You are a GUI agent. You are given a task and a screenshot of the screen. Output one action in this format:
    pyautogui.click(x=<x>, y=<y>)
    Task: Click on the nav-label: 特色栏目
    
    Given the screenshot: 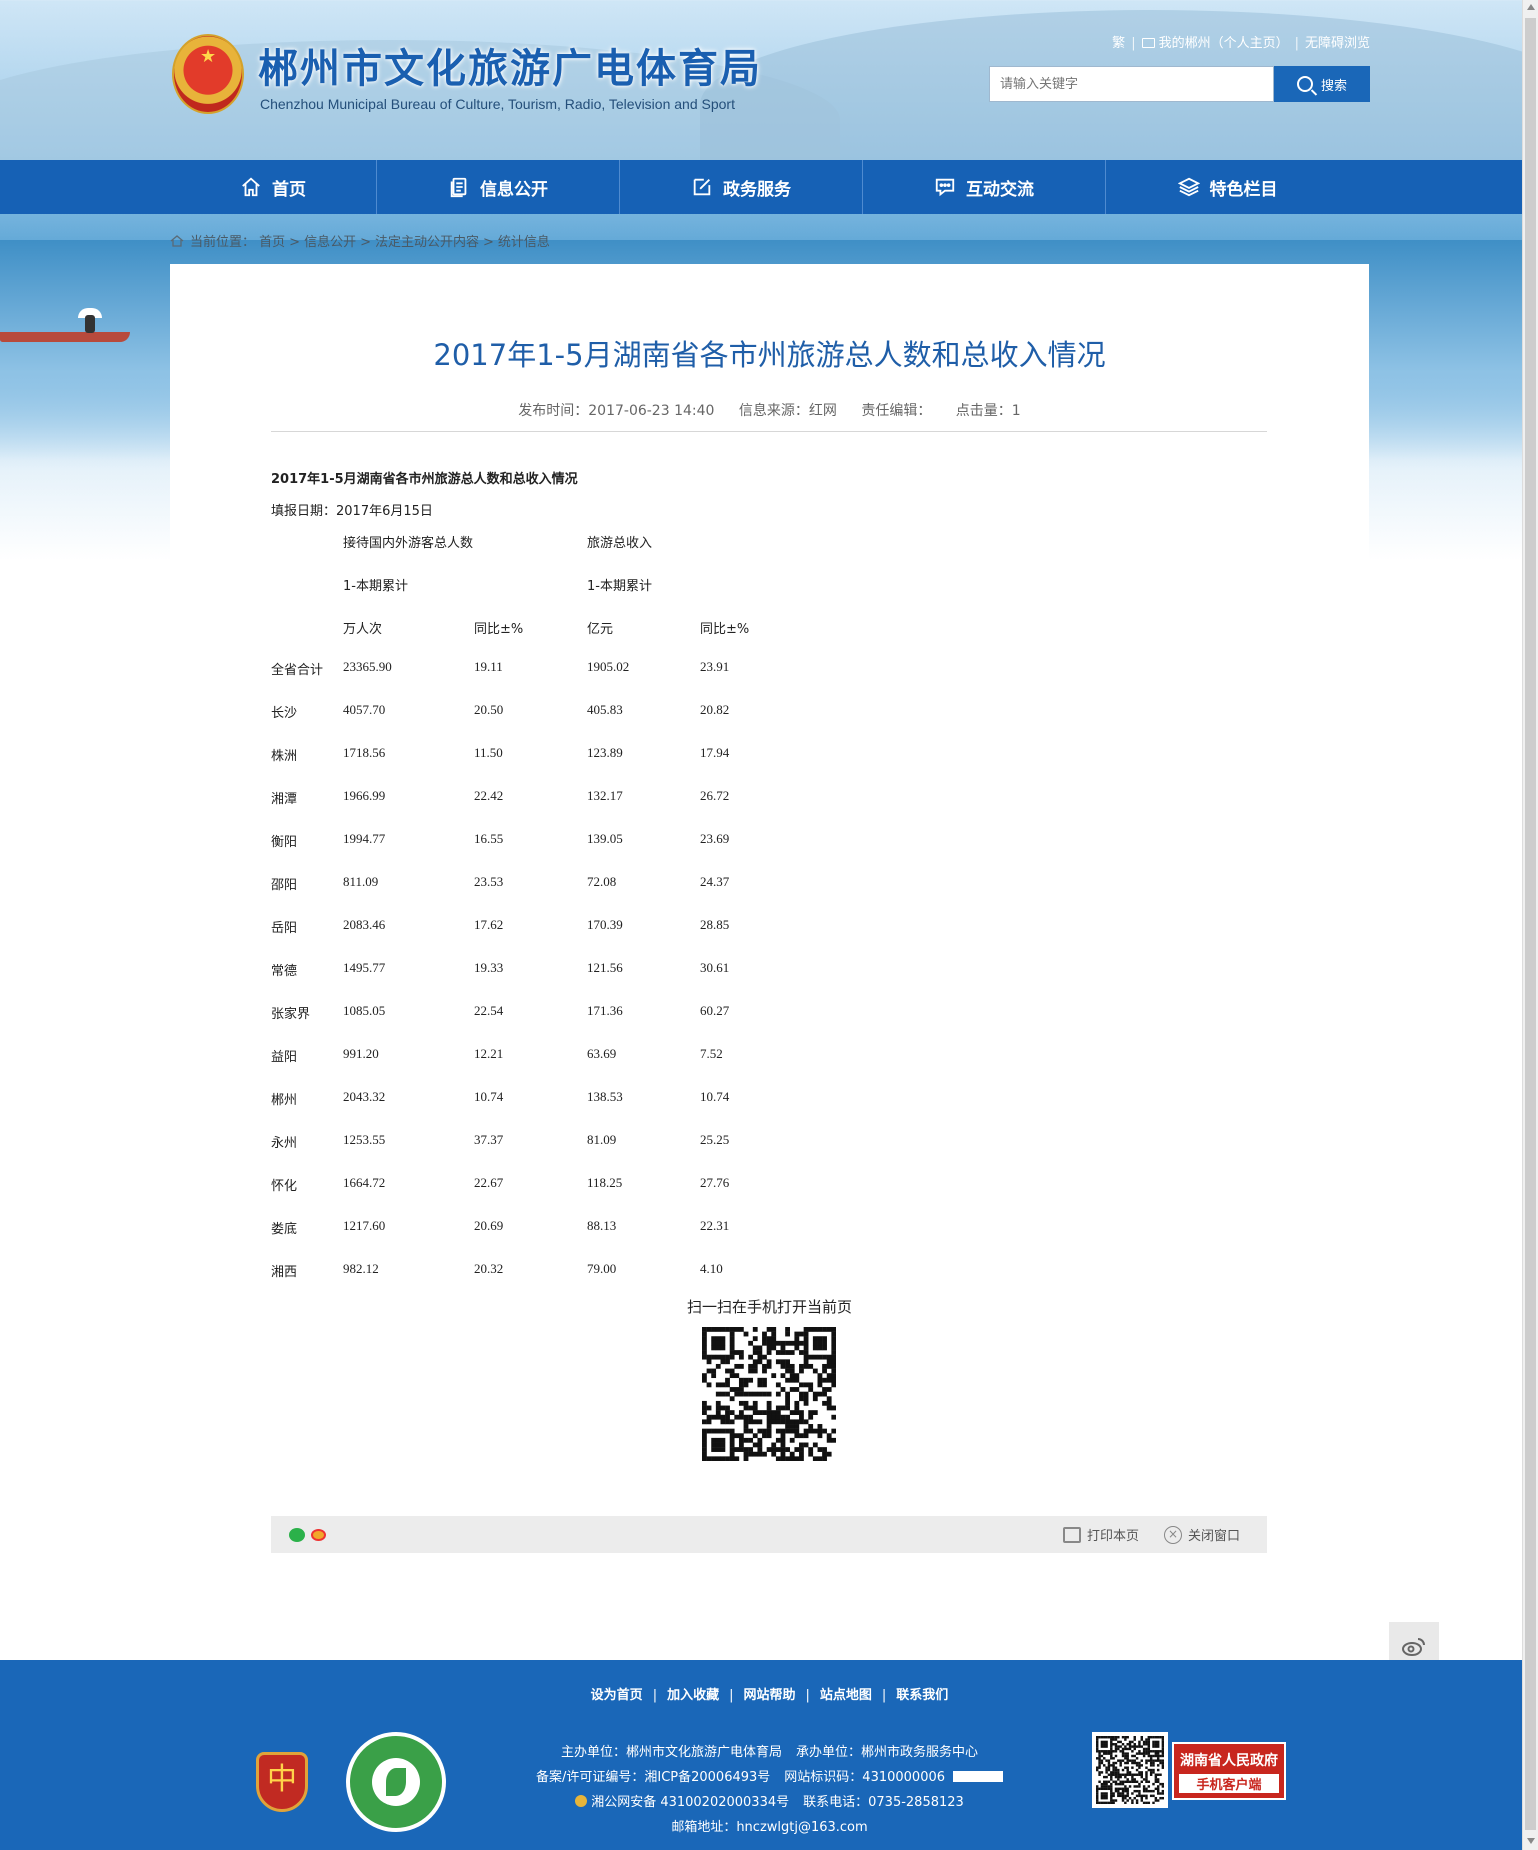 What is the action you would take?
    pyautogui.click(x=1243, y=189)
    